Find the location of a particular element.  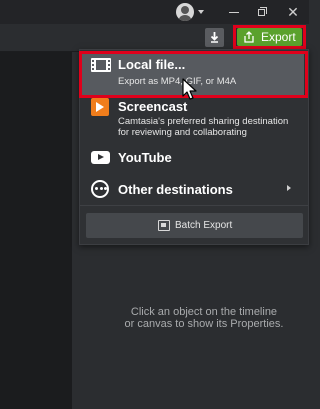

close-icon: ✕ is located at coordinates (293, 12).